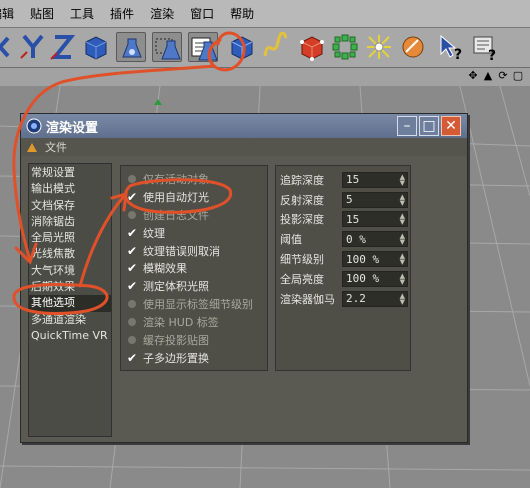 This screenshot has width=530, height=488. What do you see at coordinates (518, 76) in the screenshot?
I see `toggle-view-icon: ▢` at bounding box center [518, 76].